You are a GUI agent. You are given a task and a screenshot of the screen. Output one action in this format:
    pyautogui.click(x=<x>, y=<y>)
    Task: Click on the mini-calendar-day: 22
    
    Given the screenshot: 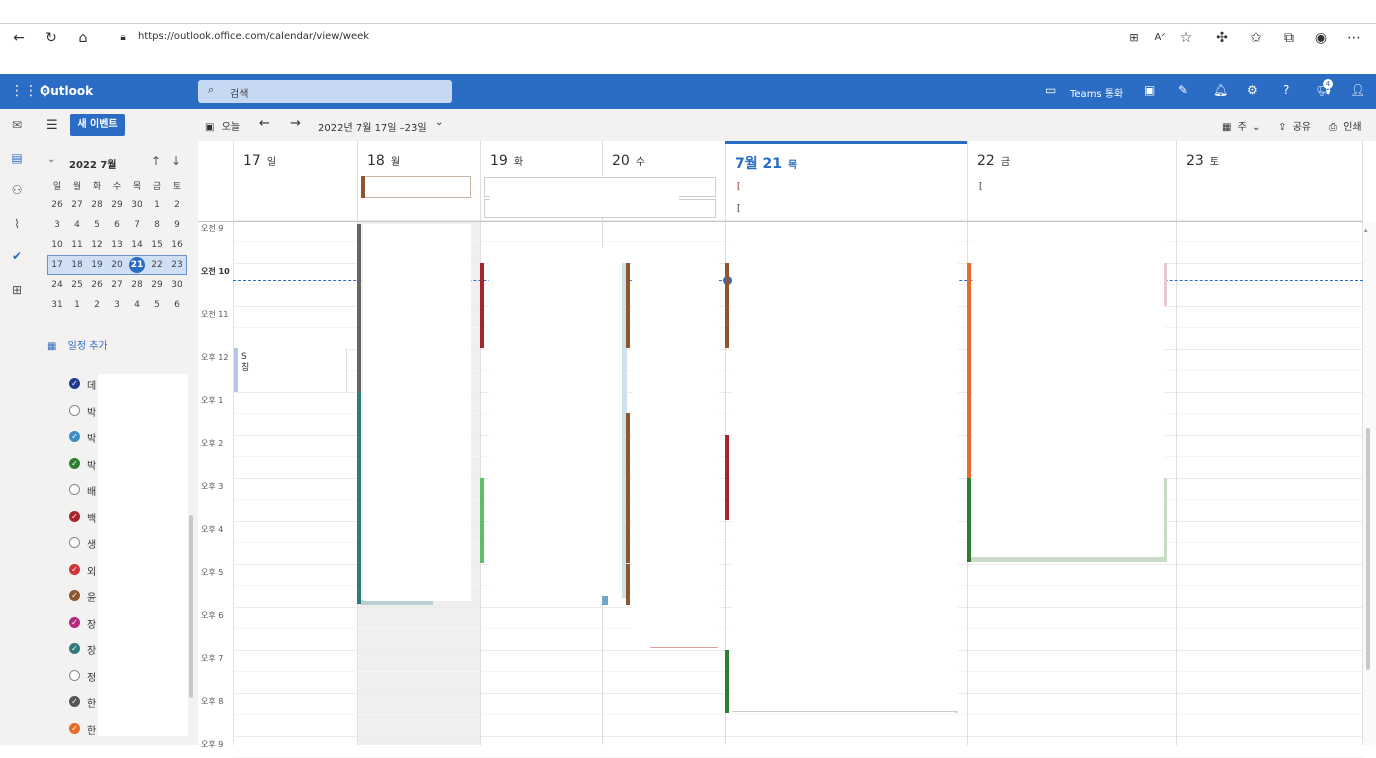 What is the action you would take?
    pyautogui.click(x=157, y=265)
    